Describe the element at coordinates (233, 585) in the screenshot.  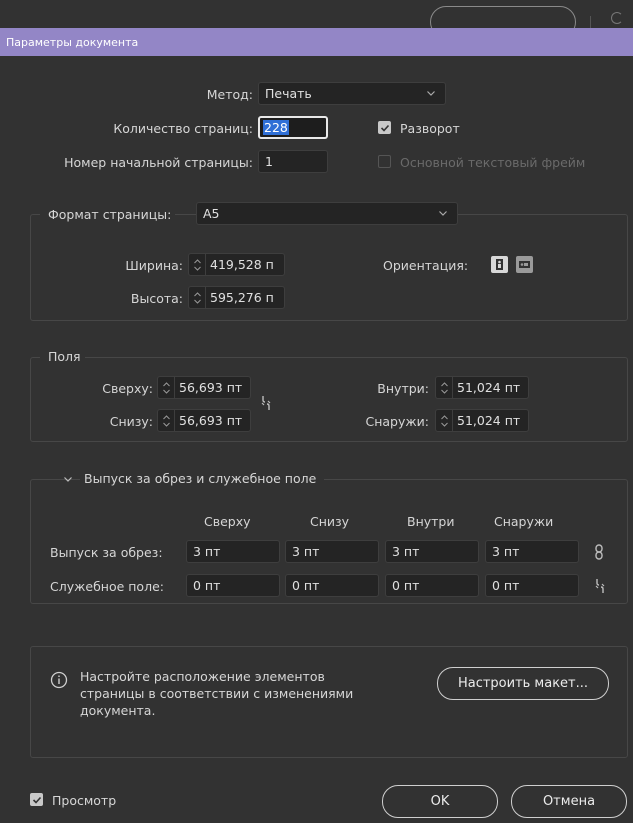
I see `slug-top-input: 0 пт` at that location.